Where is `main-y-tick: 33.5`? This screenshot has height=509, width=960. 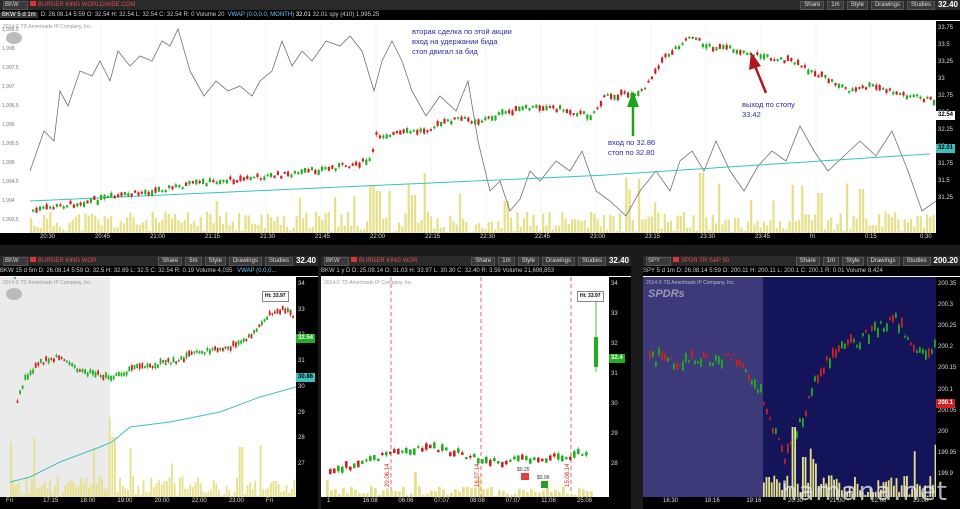
main-y-tick: 33.5 is located at coordinates (944, 45).